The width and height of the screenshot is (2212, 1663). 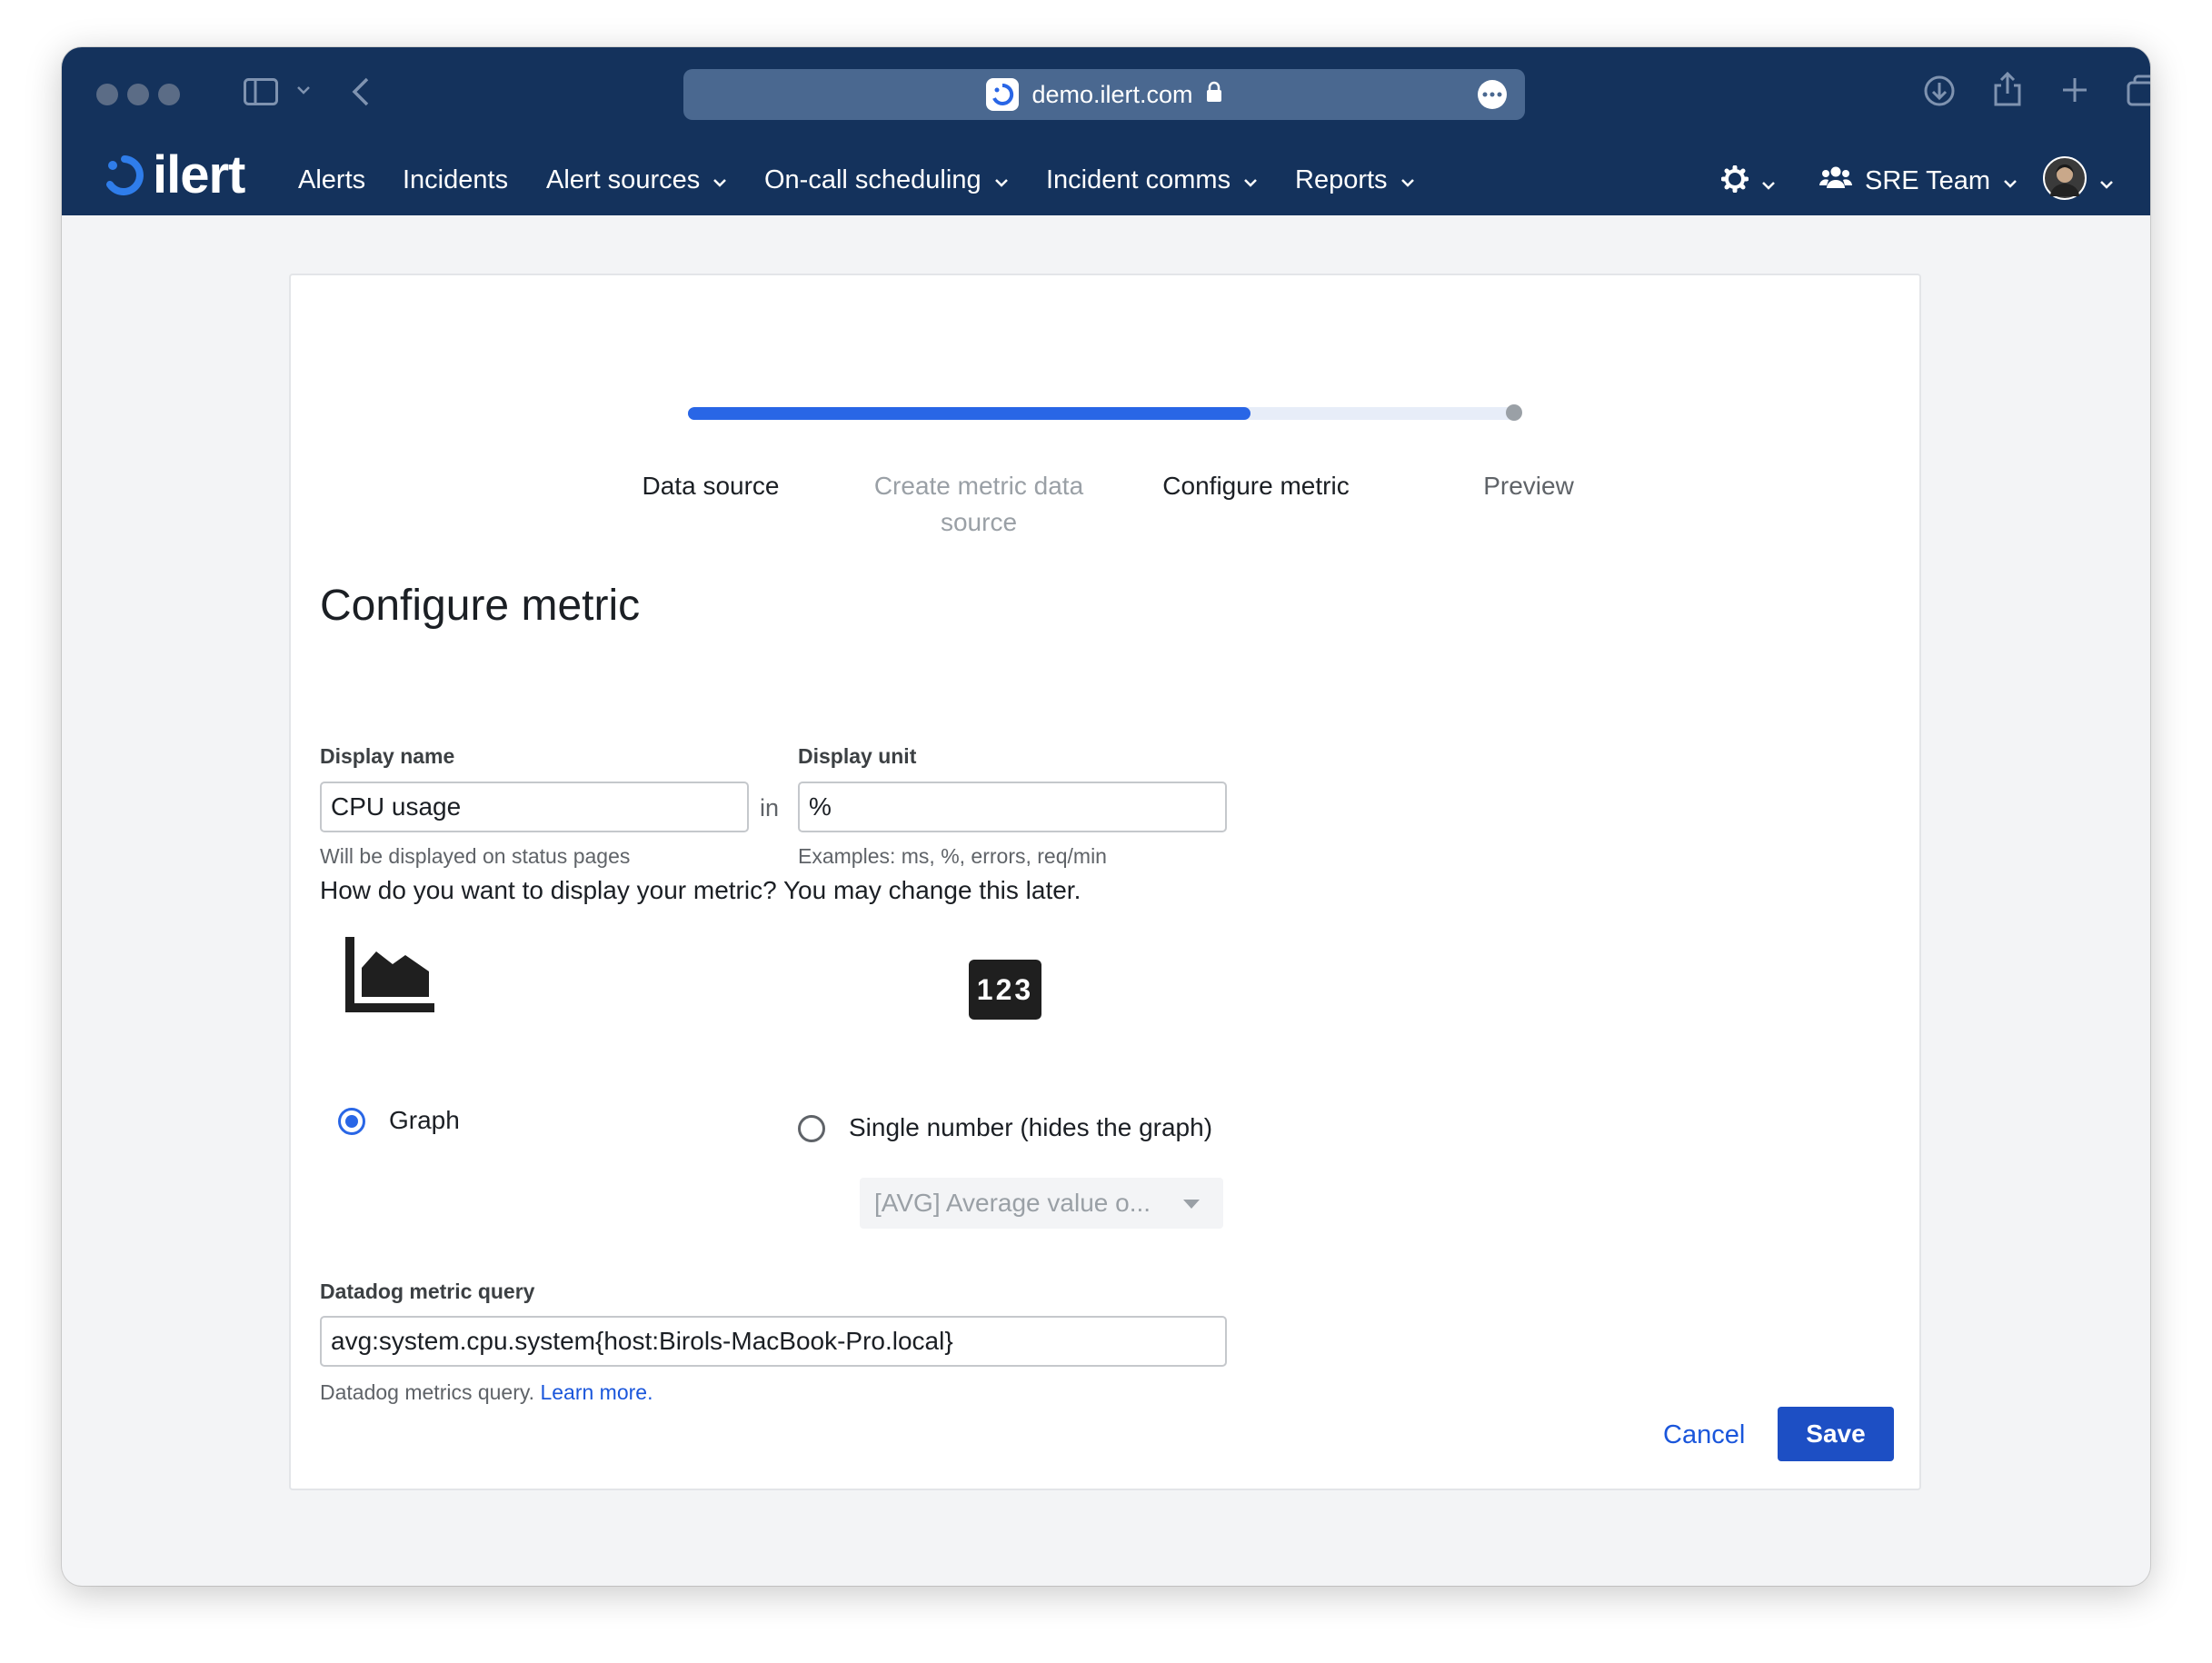 I want to click on nav-incidents-label: Incidents, so click(x=456, y=179).